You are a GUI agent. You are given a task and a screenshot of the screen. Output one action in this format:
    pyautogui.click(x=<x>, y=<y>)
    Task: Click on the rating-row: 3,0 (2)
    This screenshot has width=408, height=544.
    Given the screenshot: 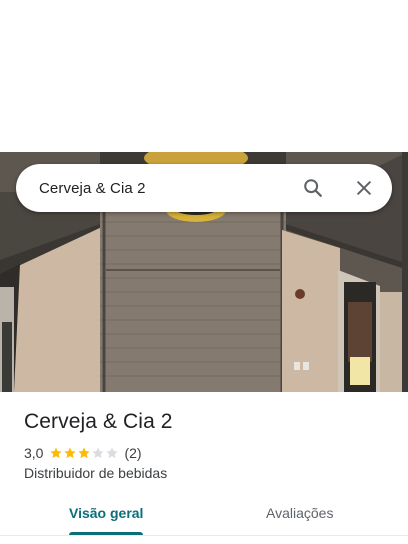 What is the action you would take?
    pyautogui.click(x=83, y=453)
    